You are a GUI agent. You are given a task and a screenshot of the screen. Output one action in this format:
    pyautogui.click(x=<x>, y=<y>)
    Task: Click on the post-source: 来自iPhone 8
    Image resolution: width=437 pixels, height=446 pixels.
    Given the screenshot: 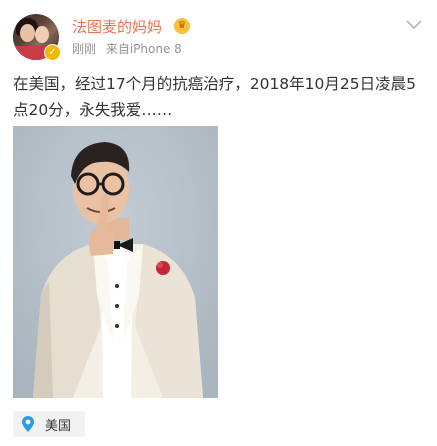 What is the action you would take?
    pyautogui.click(x=143, y=49)
    